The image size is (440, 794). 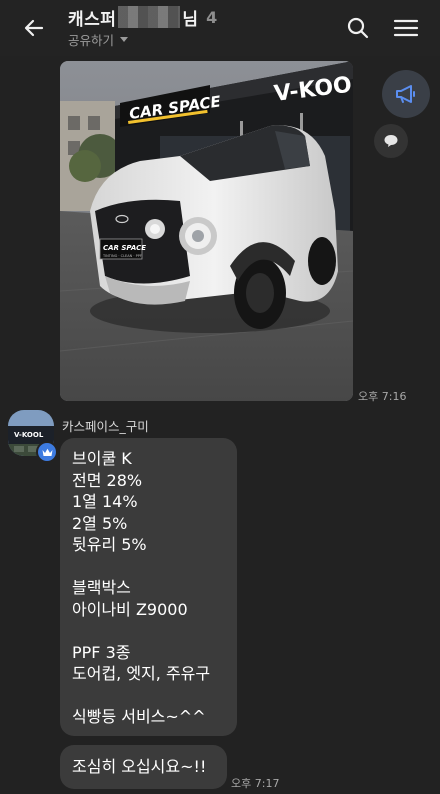 I want to click on message-line: 2열 5%, so click(x=100, y=523).